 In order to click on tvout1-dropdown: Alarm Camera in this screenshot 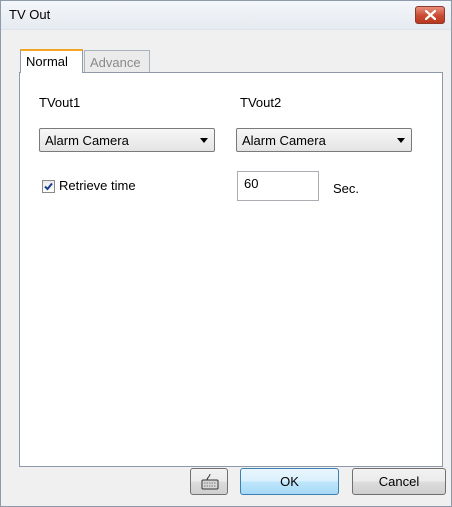, I will do `click(127, 140)`.